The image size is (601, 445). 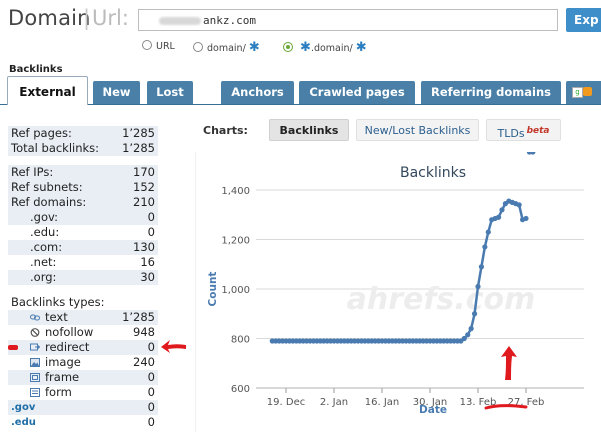 I want to click on type-row-redirect: redirect 0, so click(x=83, y=347).